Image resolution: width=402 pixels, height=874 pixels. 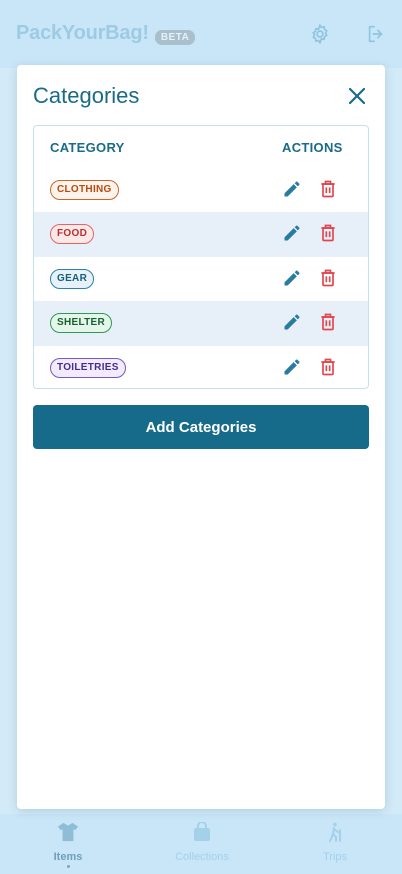 I want to click on bag-icon, so click(x=202, y=831).